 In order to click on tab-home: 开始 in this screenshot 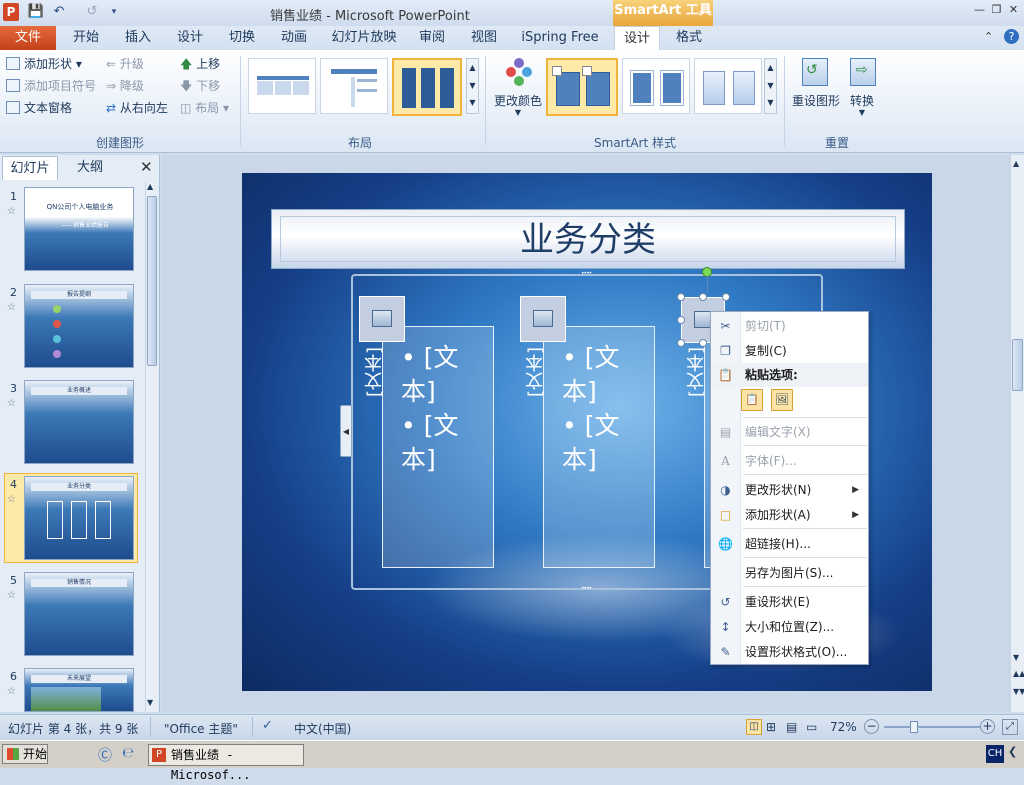, I will do `click(86, 38)`.